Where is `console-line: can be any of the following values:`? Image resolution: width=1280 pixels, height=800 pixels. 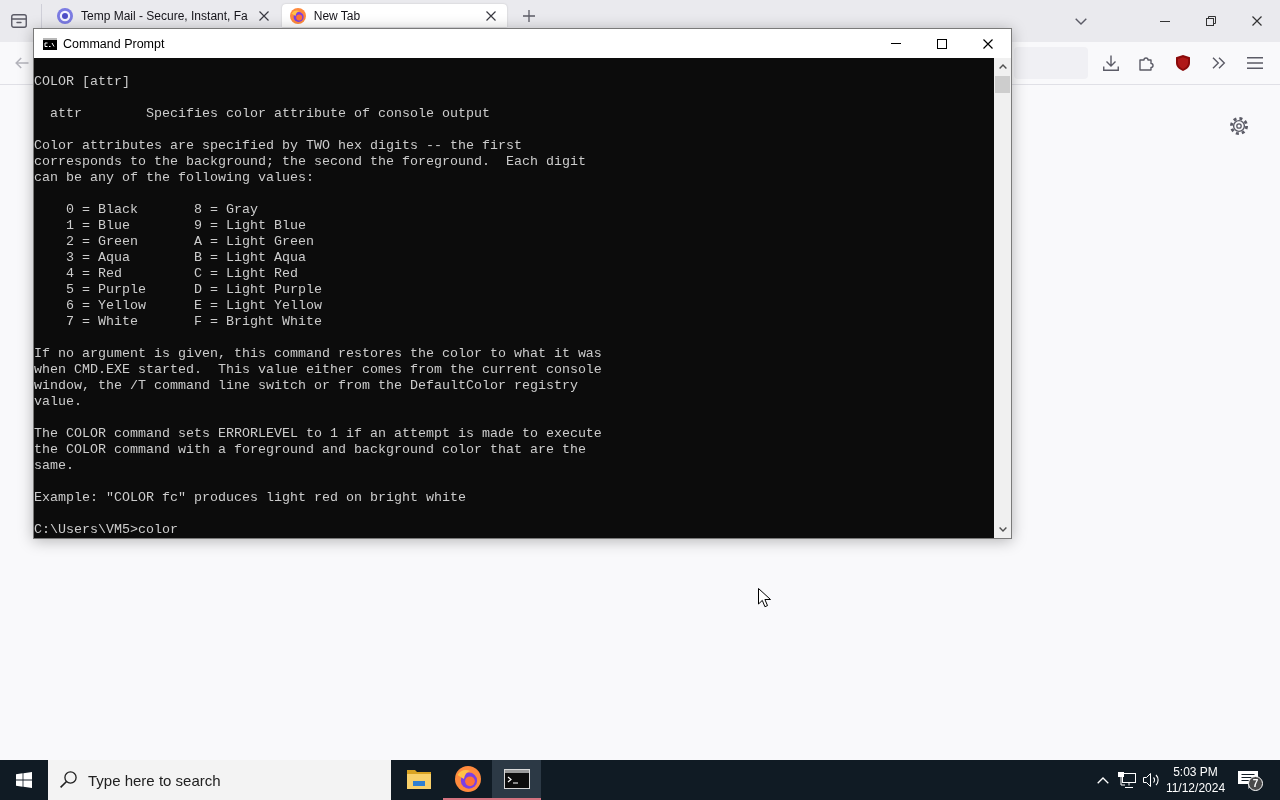
console-line: can be any of the following values: is located at coordinates (174, 178).